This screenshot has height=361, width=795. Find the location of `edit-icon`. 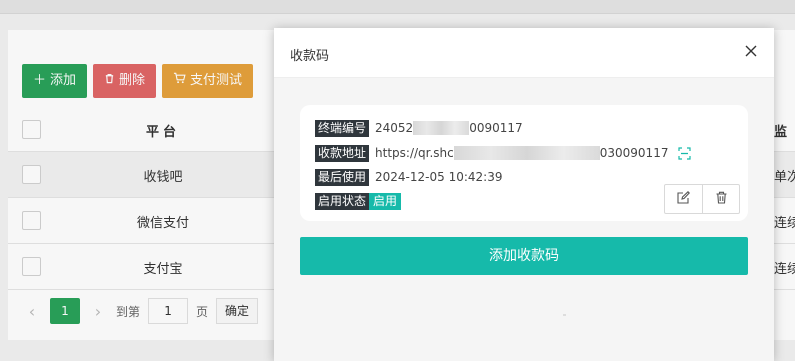

edit-icon is located at coordinates (683, 199).